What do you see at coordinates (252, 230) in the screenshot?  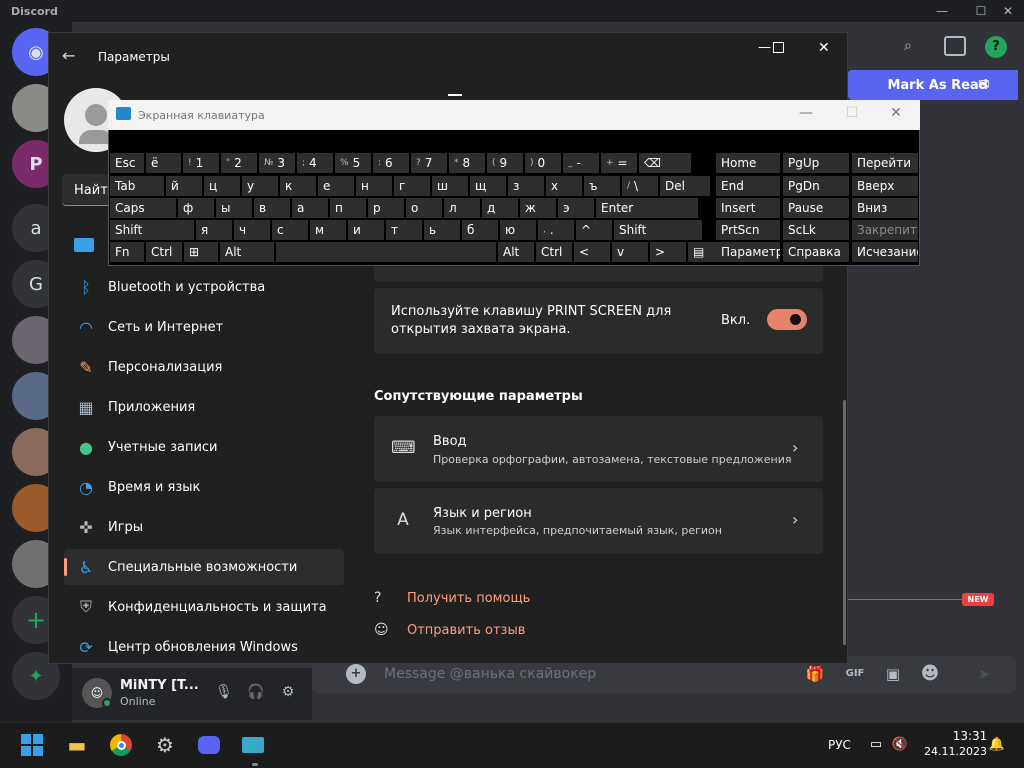 I see `osk-key: ч` at bounding box center [252, 230].